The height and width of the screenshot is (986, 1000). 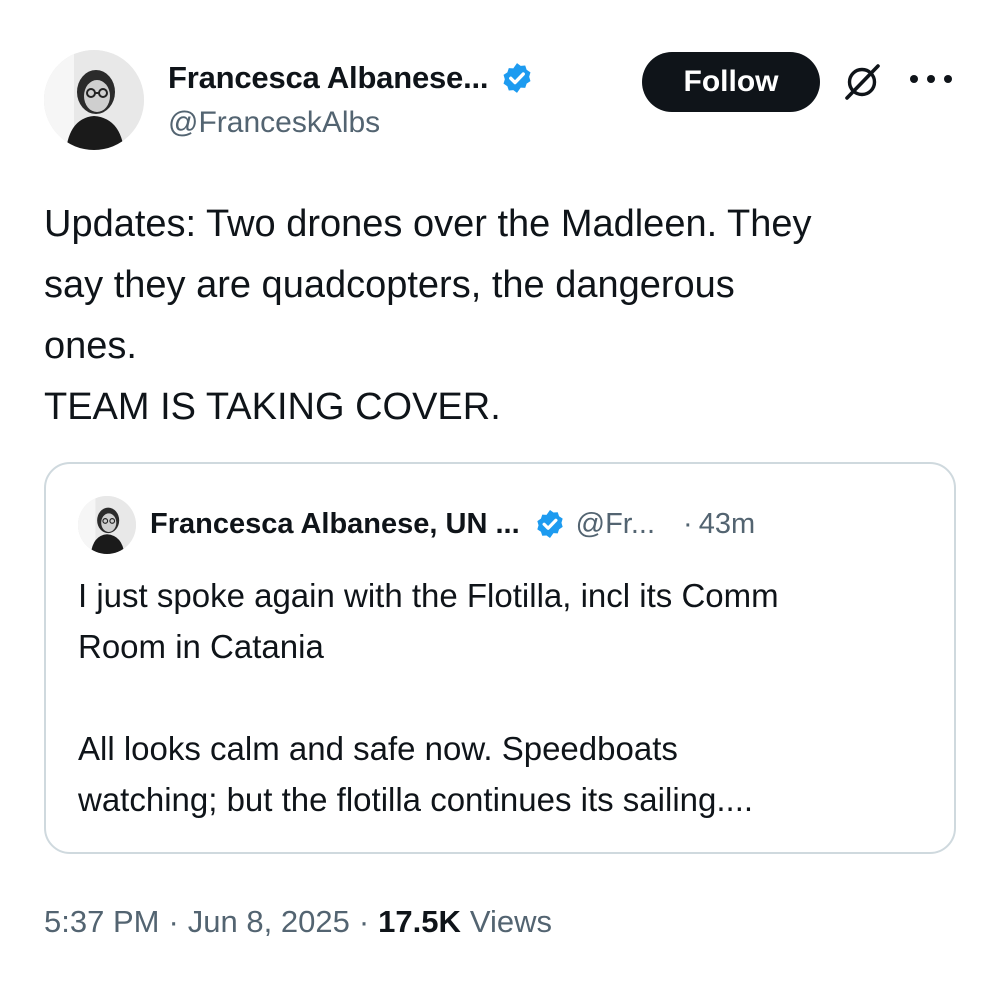 I want to click on more-options-icon, so click(x=931, y=79).